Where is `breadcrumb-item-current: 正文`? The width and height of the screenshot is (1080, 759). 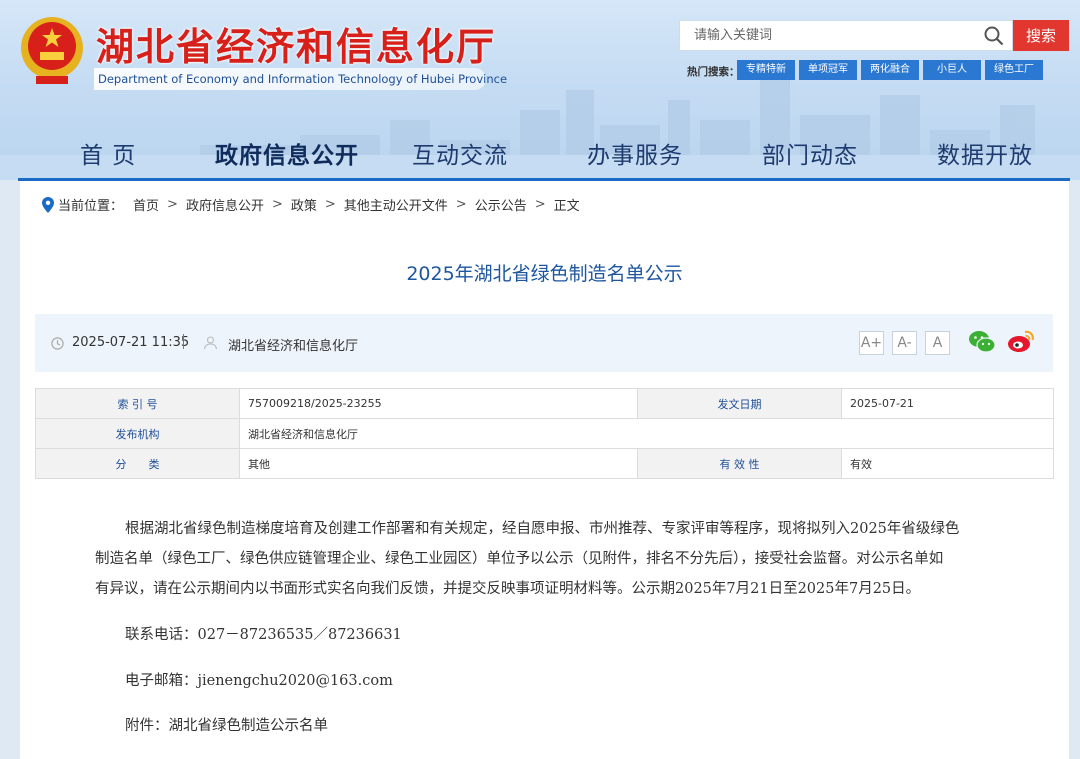 breadcrumb-item-current: 正文 is located at coordinates (566, 206).